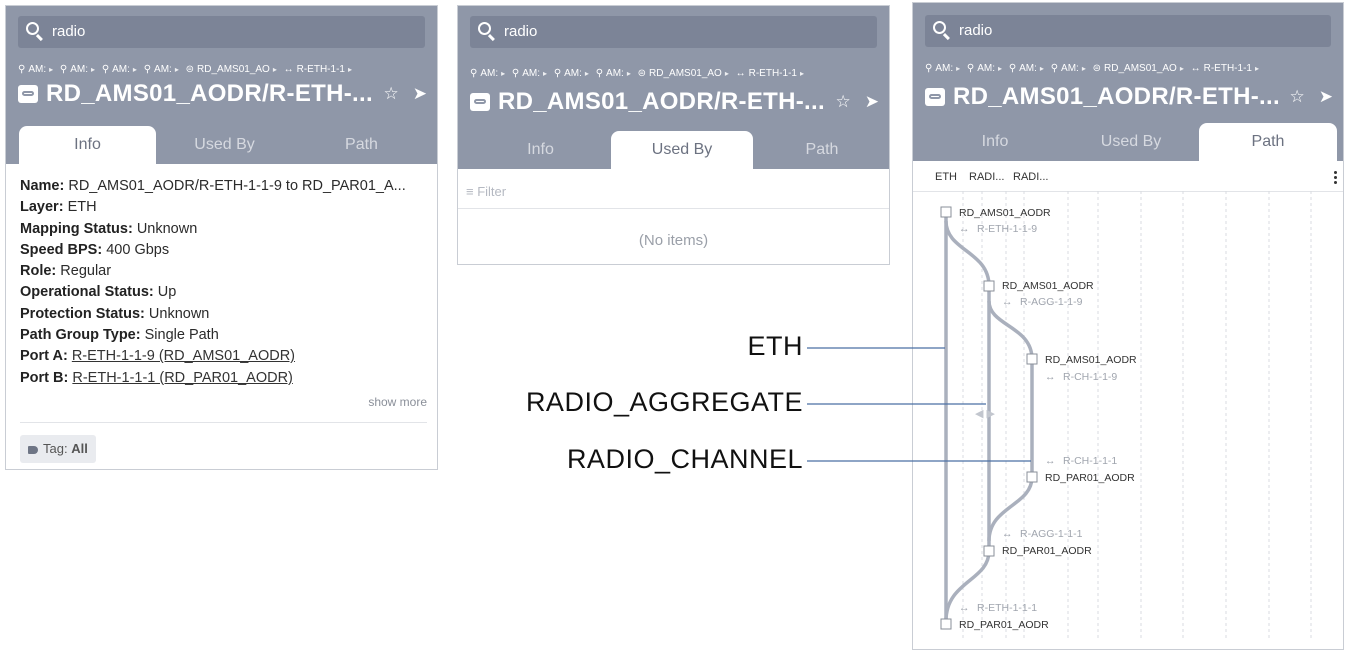  I want to click on property-value: Unknown, so click(179, 313).